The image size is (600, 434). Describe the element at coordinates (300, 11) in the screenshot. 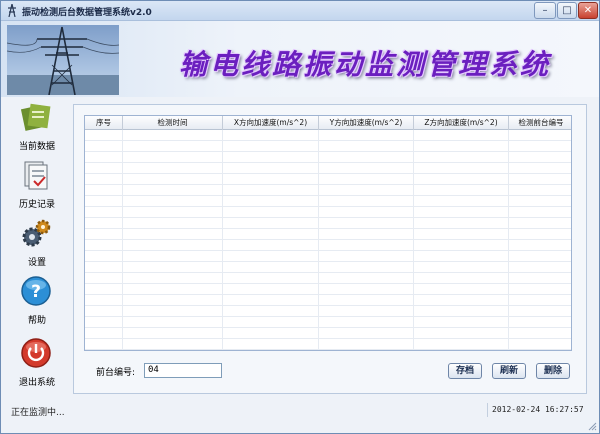

I see `title-bar: 振动检测后台数据管理系统v2.0 – □ ✕` at that location.